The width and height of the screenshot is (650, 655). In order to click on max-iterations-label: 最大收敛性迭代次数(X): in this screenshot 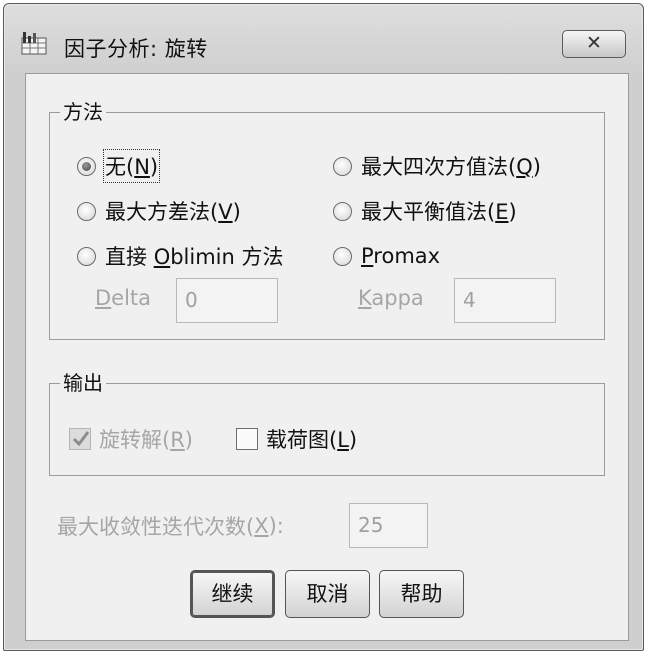, I will do `click(170, 526)`.